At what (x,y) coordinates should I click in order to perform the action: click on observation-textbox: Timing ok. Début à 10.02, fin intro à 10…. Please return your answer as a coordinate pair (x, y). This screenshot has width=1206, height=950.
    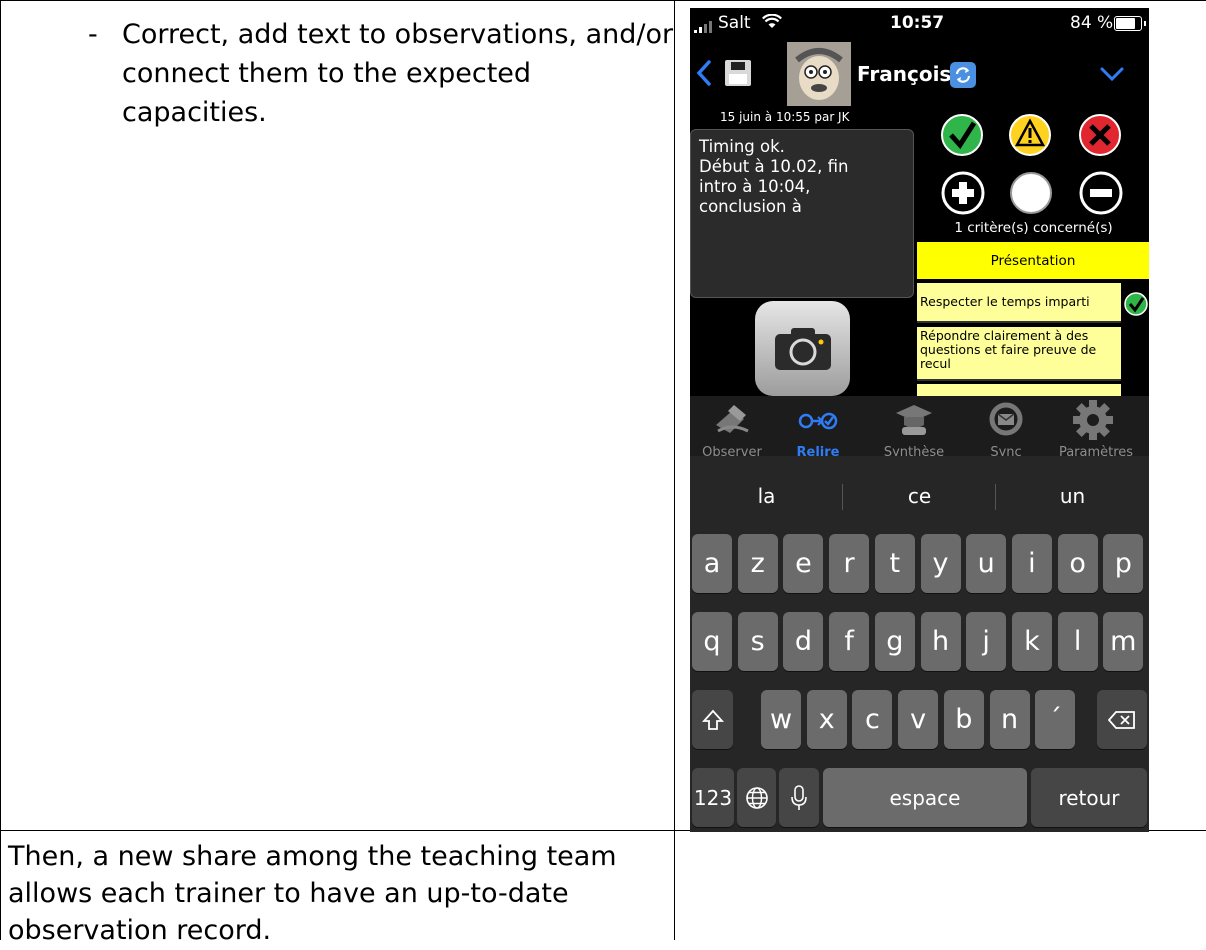
    Looking at the image, I should click on (802, 213).